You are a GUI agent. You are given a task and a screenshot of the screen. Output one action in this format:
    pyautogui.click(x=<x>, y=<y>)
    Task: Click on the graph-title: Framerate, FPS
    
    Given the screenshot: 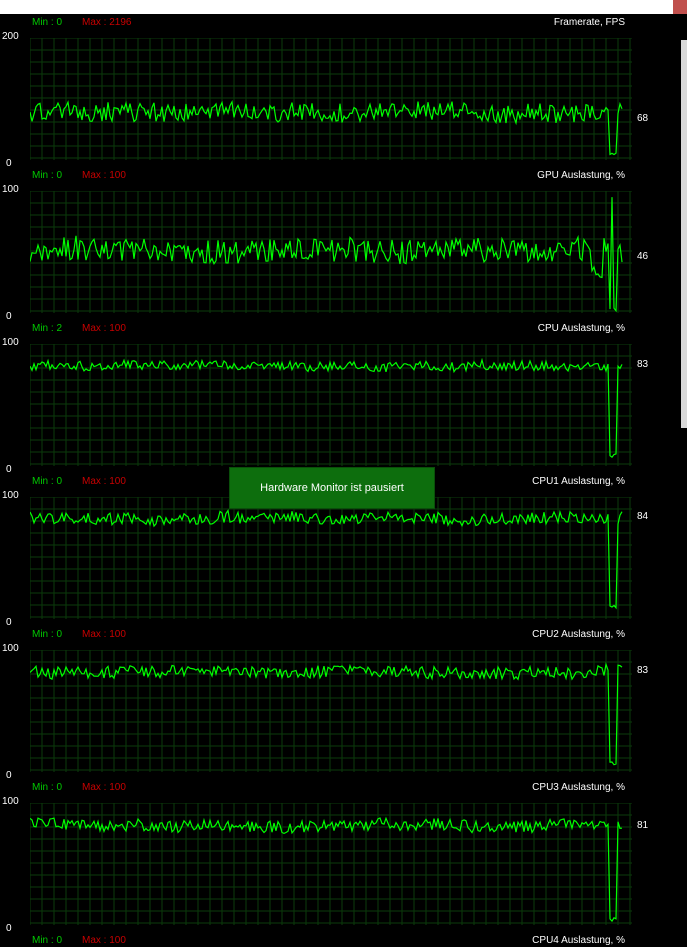 What is the action you would take?
    pyautogui.click(x=589, y=22)
    